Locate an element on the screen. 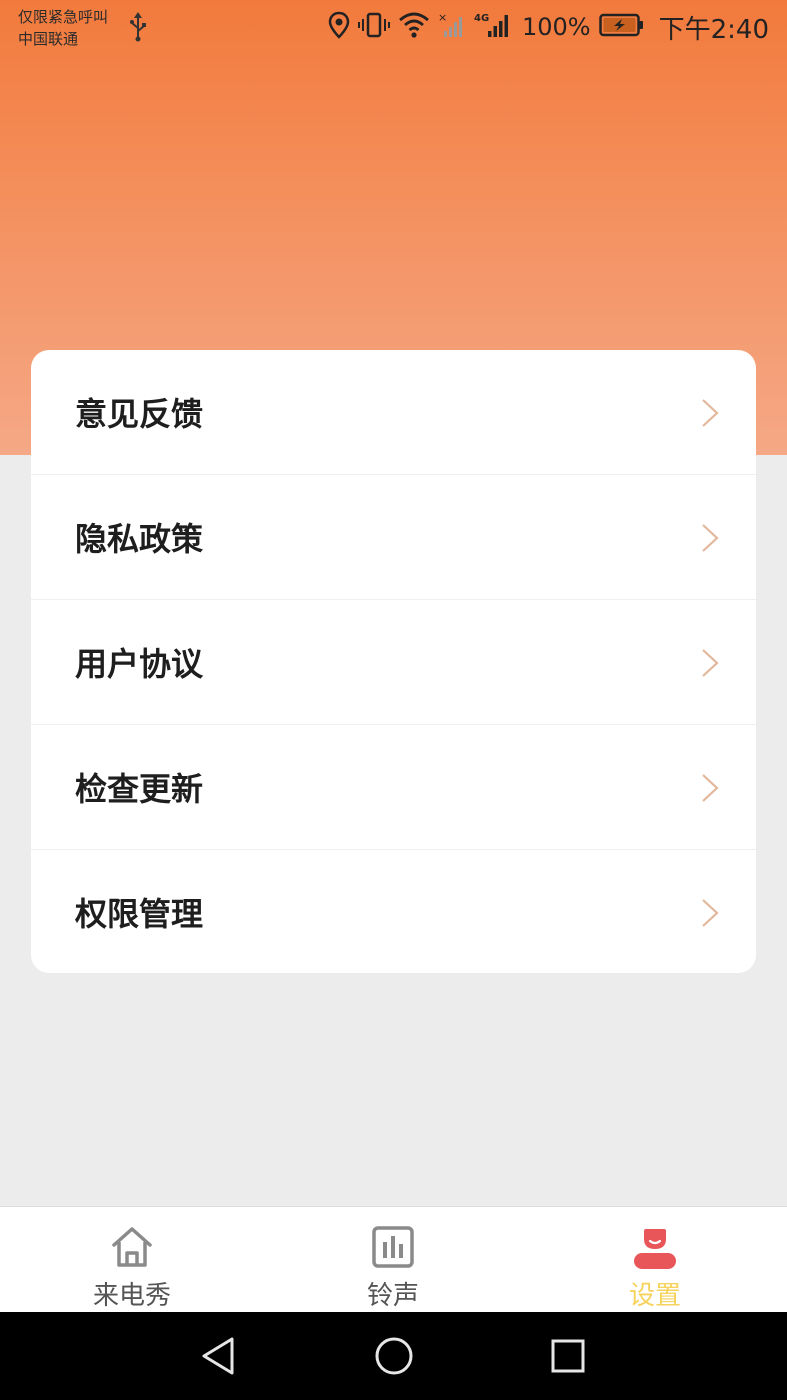  location-icon is located at coordinates (339, 27).